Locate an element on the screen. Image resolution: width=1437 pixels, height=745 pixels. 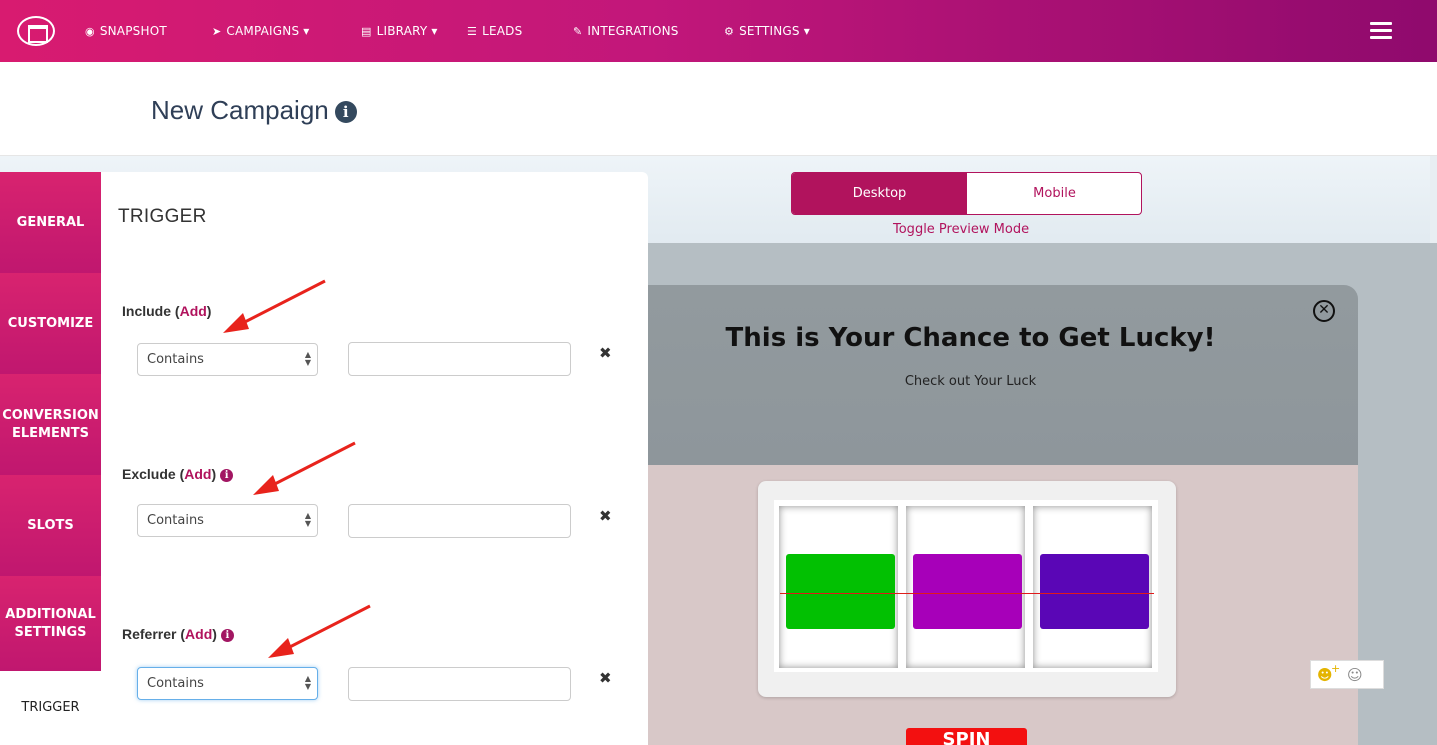
referrer-remove-icon: ✖ is located at coordinates (605, 678).